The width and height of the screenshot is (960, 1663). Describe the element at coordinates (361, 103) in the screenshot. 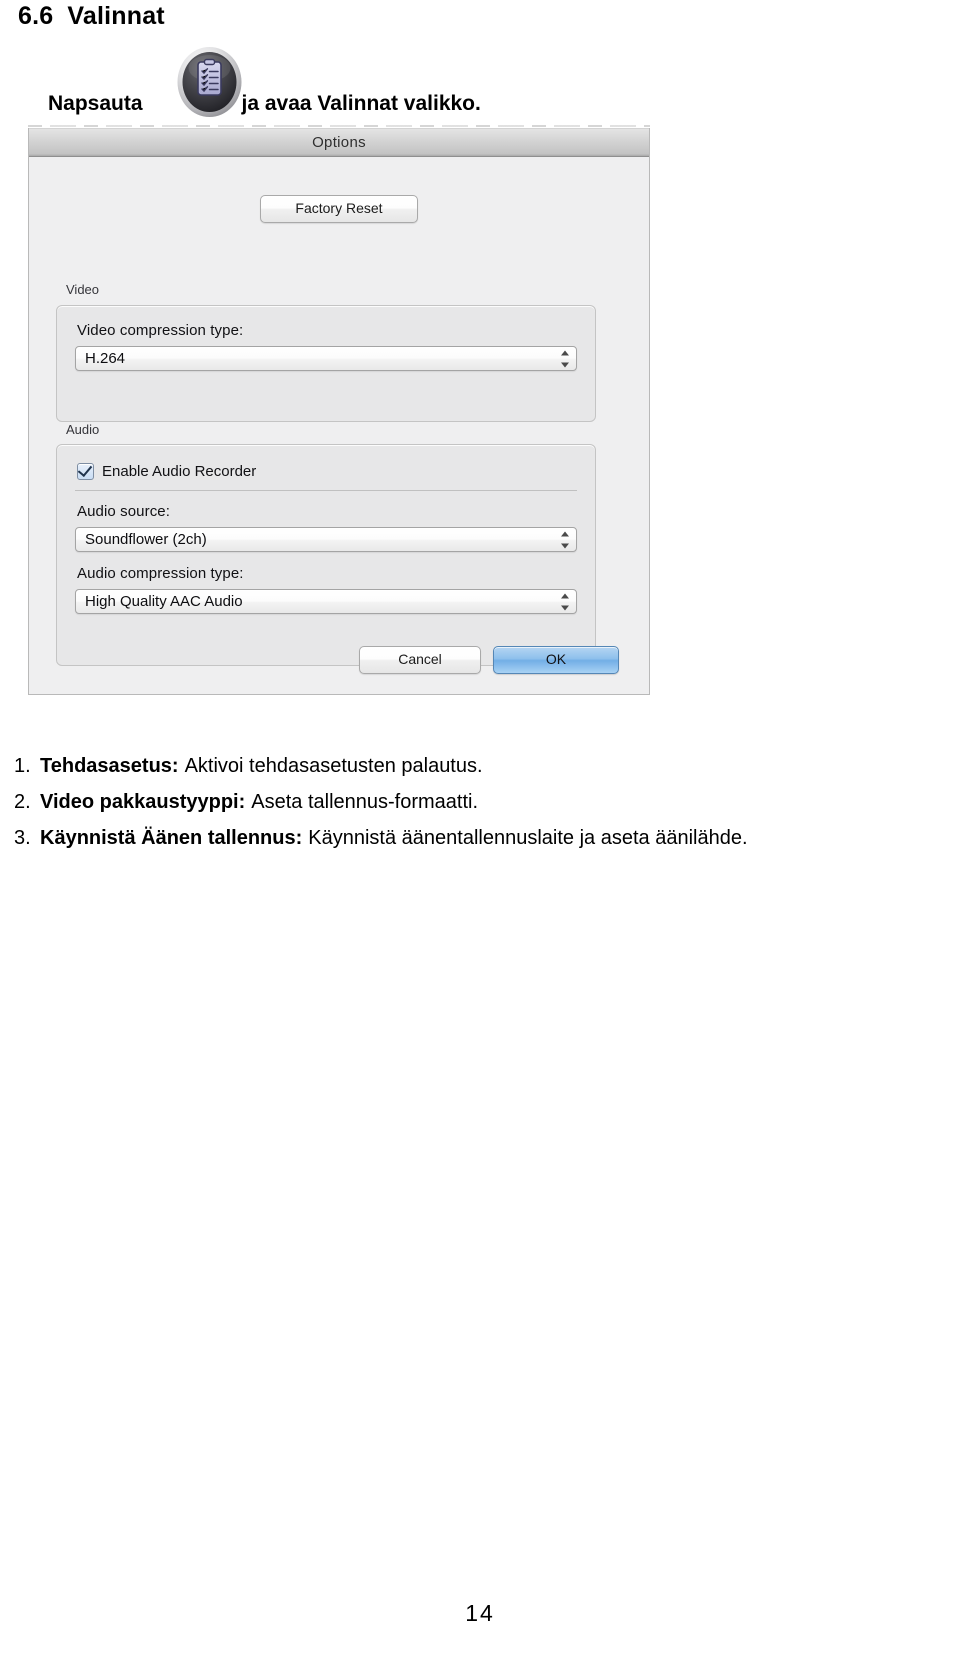

I see `instruction-text-after: ja avaa Valinnat valikko.` at that location.